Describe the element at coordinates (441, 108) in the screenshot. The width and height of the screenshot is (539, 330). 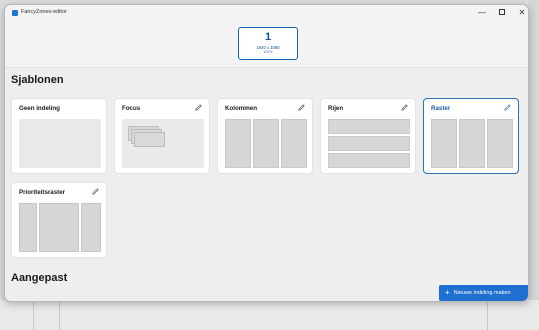
I see `layout-card-title: Raster` at that location.